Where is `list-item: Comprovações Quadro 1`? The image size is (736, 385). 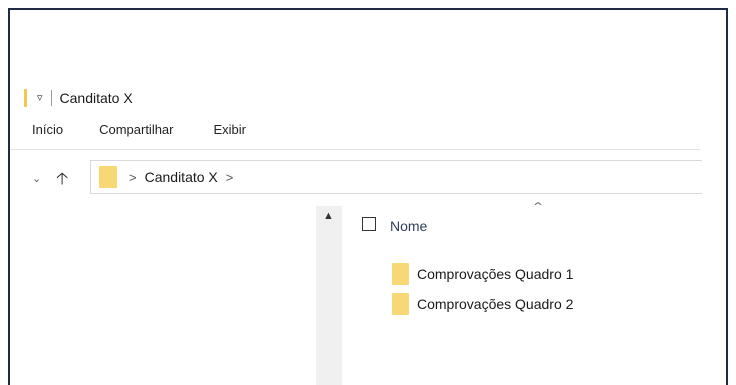 list-item: Comprovações Quadro 1 is located at coordinates (482, 274).